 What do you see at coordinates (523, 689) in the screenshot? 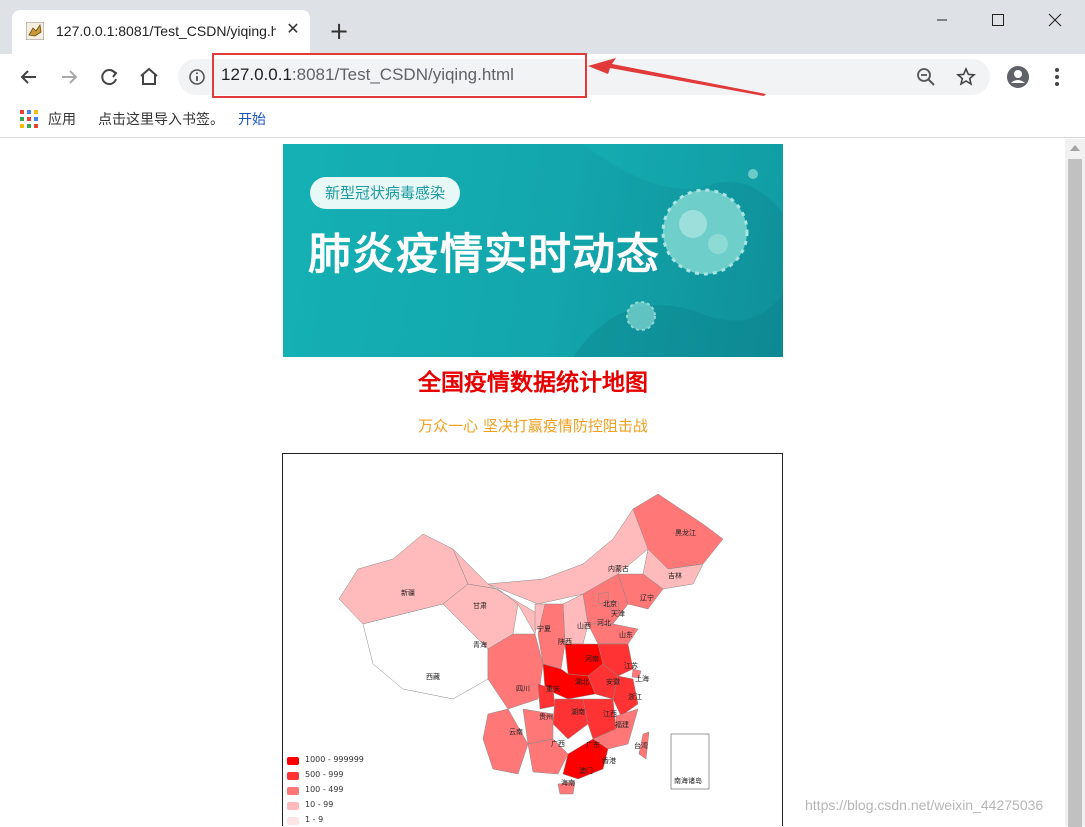
I see `label-sichuan: 四川` at bounding box center [523, 689].